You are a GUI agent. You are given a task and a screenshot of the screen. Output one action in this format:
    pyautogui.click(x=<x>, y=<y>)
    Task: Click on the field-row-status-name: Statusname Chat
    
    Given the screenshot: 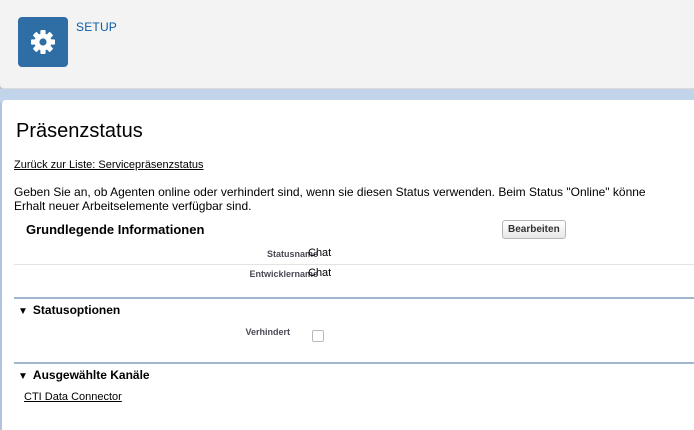 What is the action you would take?
    pyautogui.click(x=354, y=255)
    